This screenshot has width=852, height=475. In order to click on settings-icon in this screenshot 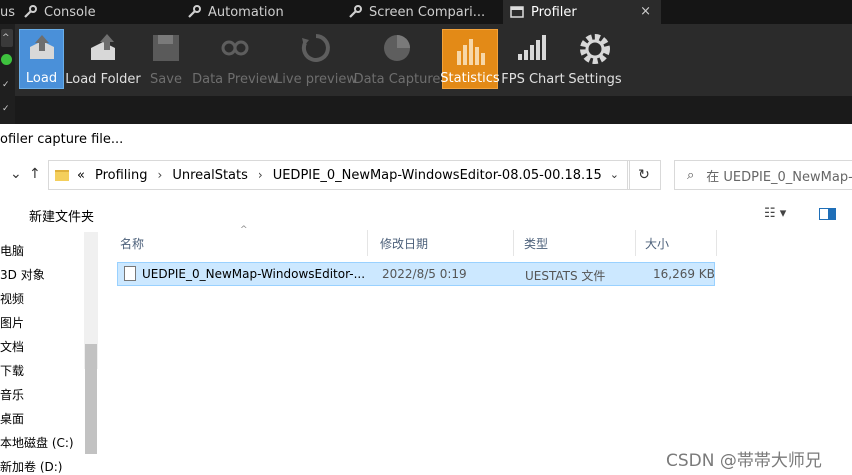, I will do `click(595, 49)`.